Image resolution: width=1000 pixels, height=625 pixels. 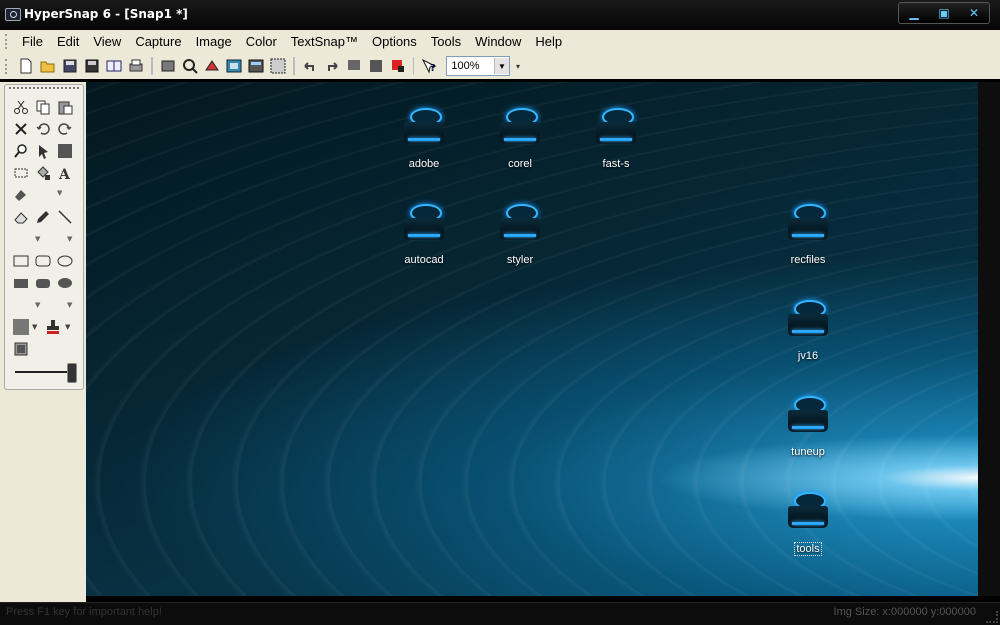 What do you see at coordinates (520, 164) in the screenshot?
I see `desktop-icon-label: corel` at bounding box center [520, 164].